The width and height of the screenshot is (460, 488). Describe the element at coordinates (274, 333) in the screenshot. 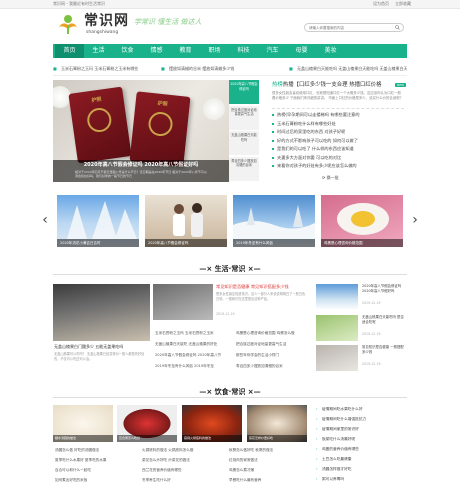

I see `life-link: 鸡蛋是心理咨询价格范围 鸡蛋怎么做` at that location.